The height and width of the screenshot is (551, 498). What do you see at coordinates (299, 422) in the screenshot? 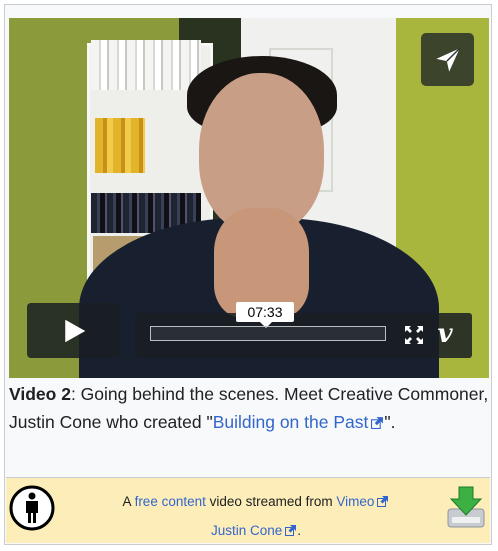
I see `building-on-the-past-link: Building on the Past` at bounding box center [299, 422].